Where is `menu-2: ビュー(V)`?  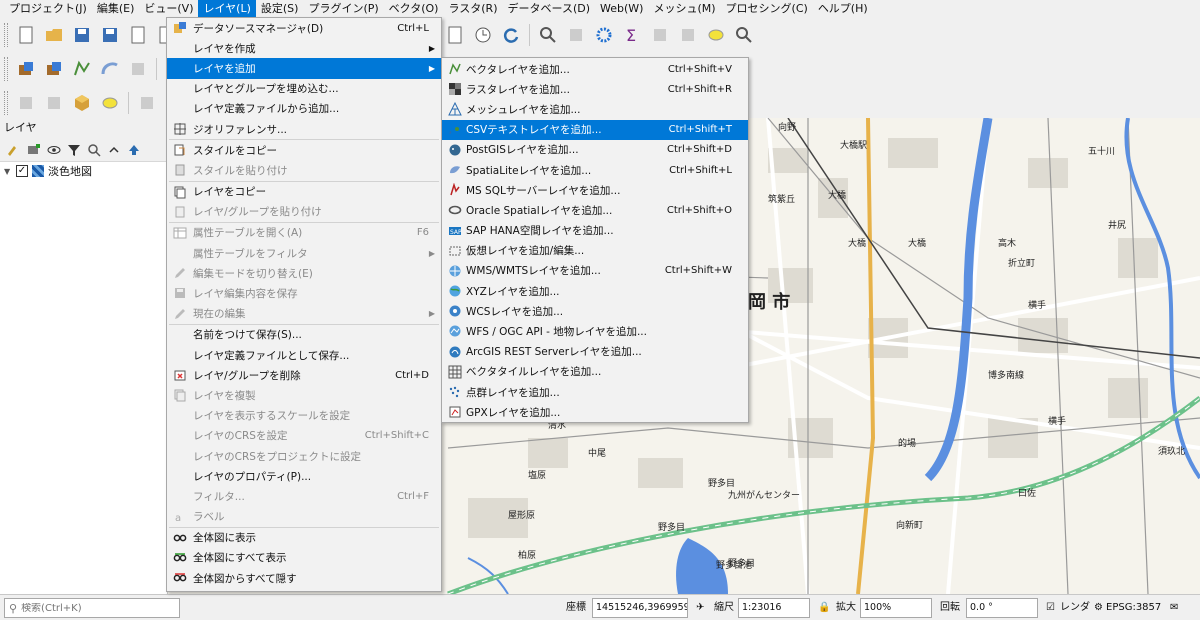
menu-2: ビュー(V) is located at coordinates (168, 9).